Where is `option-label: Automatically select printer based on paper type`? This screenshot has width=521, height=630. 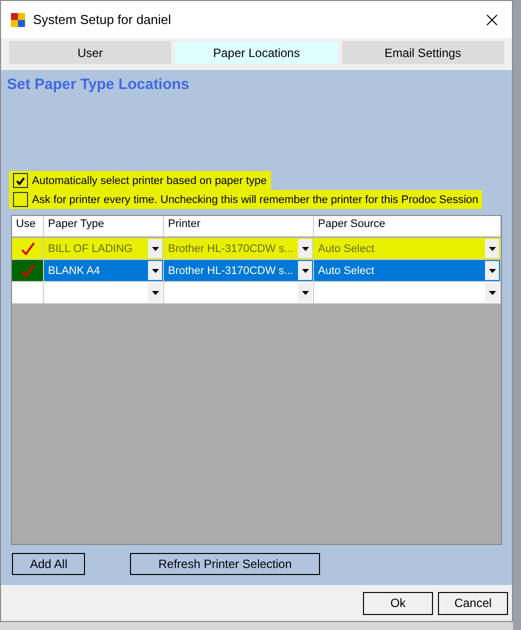
option-label: Automatically select printer based on paper type is located at coordinates (149, 180).